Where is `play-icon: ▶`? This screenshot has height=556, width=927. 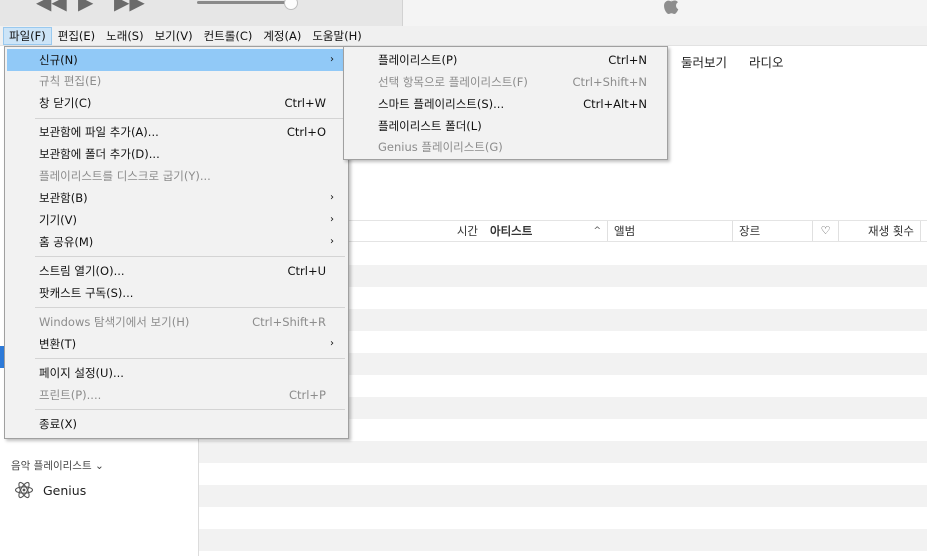 play-icon: ▶ is located at coordinates (85, 6).